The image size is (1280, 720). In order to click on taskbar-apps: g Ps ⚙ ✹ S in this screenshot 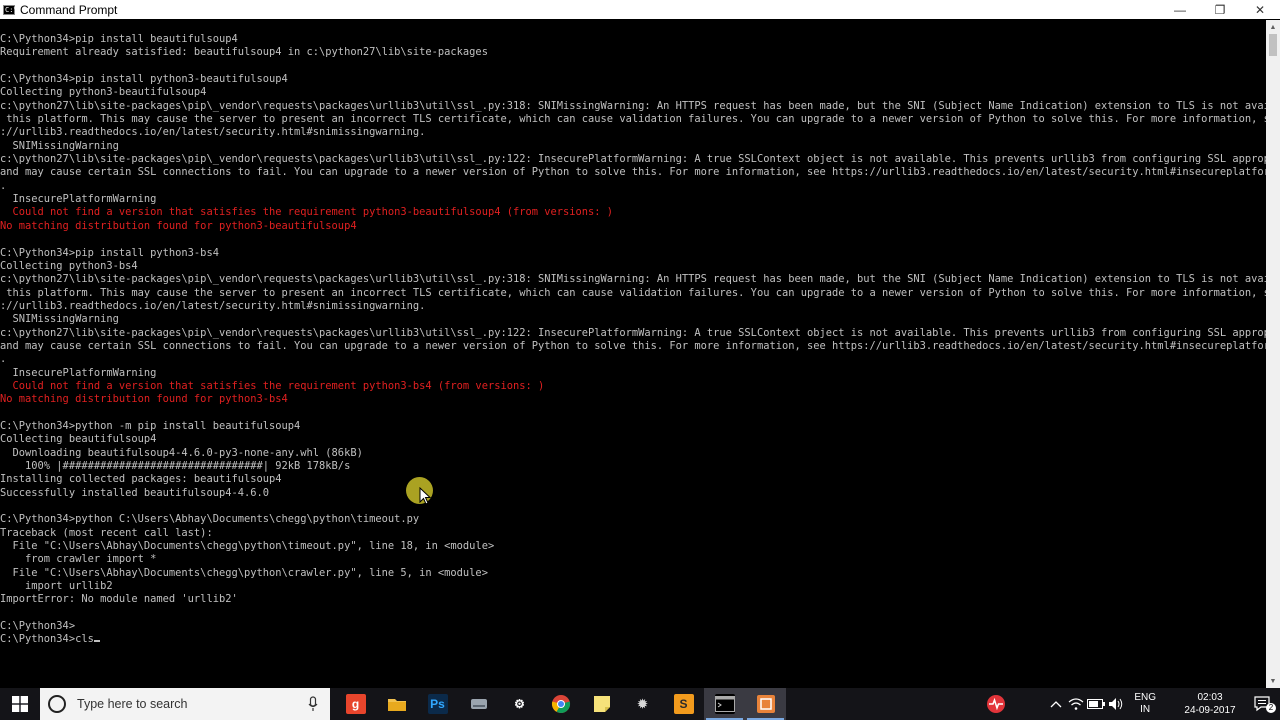, I will do `click(560, 704)`.